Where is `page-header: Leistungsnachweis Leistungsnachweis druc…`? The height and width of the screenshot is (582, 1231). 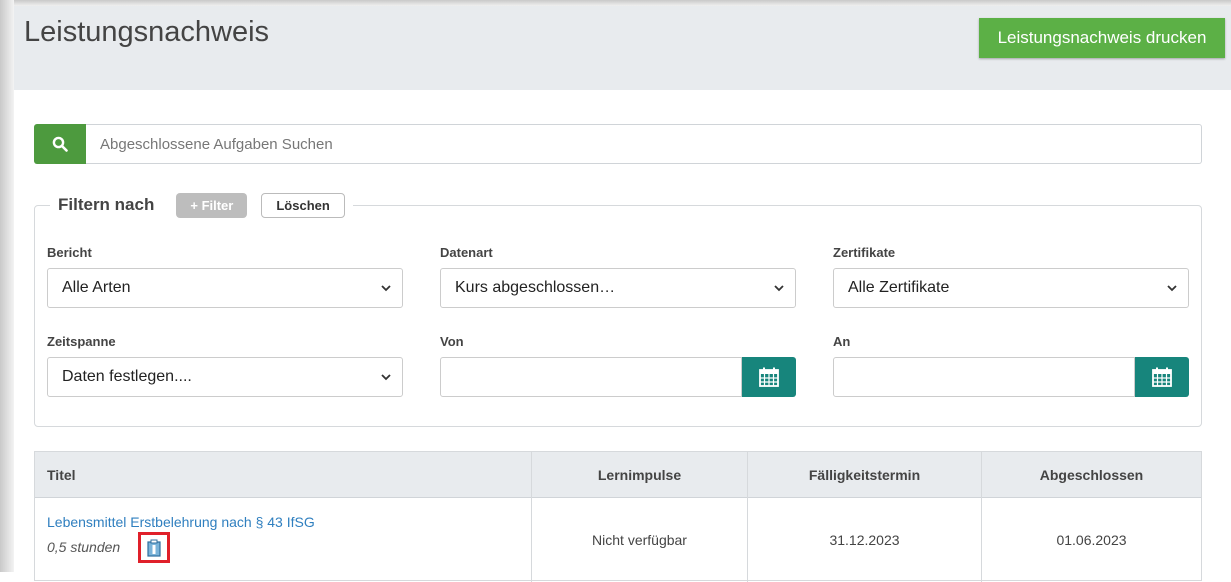 page-header: Leistungsnachweis Leistungsnachweis druc… is located at coordinates (622, 48).